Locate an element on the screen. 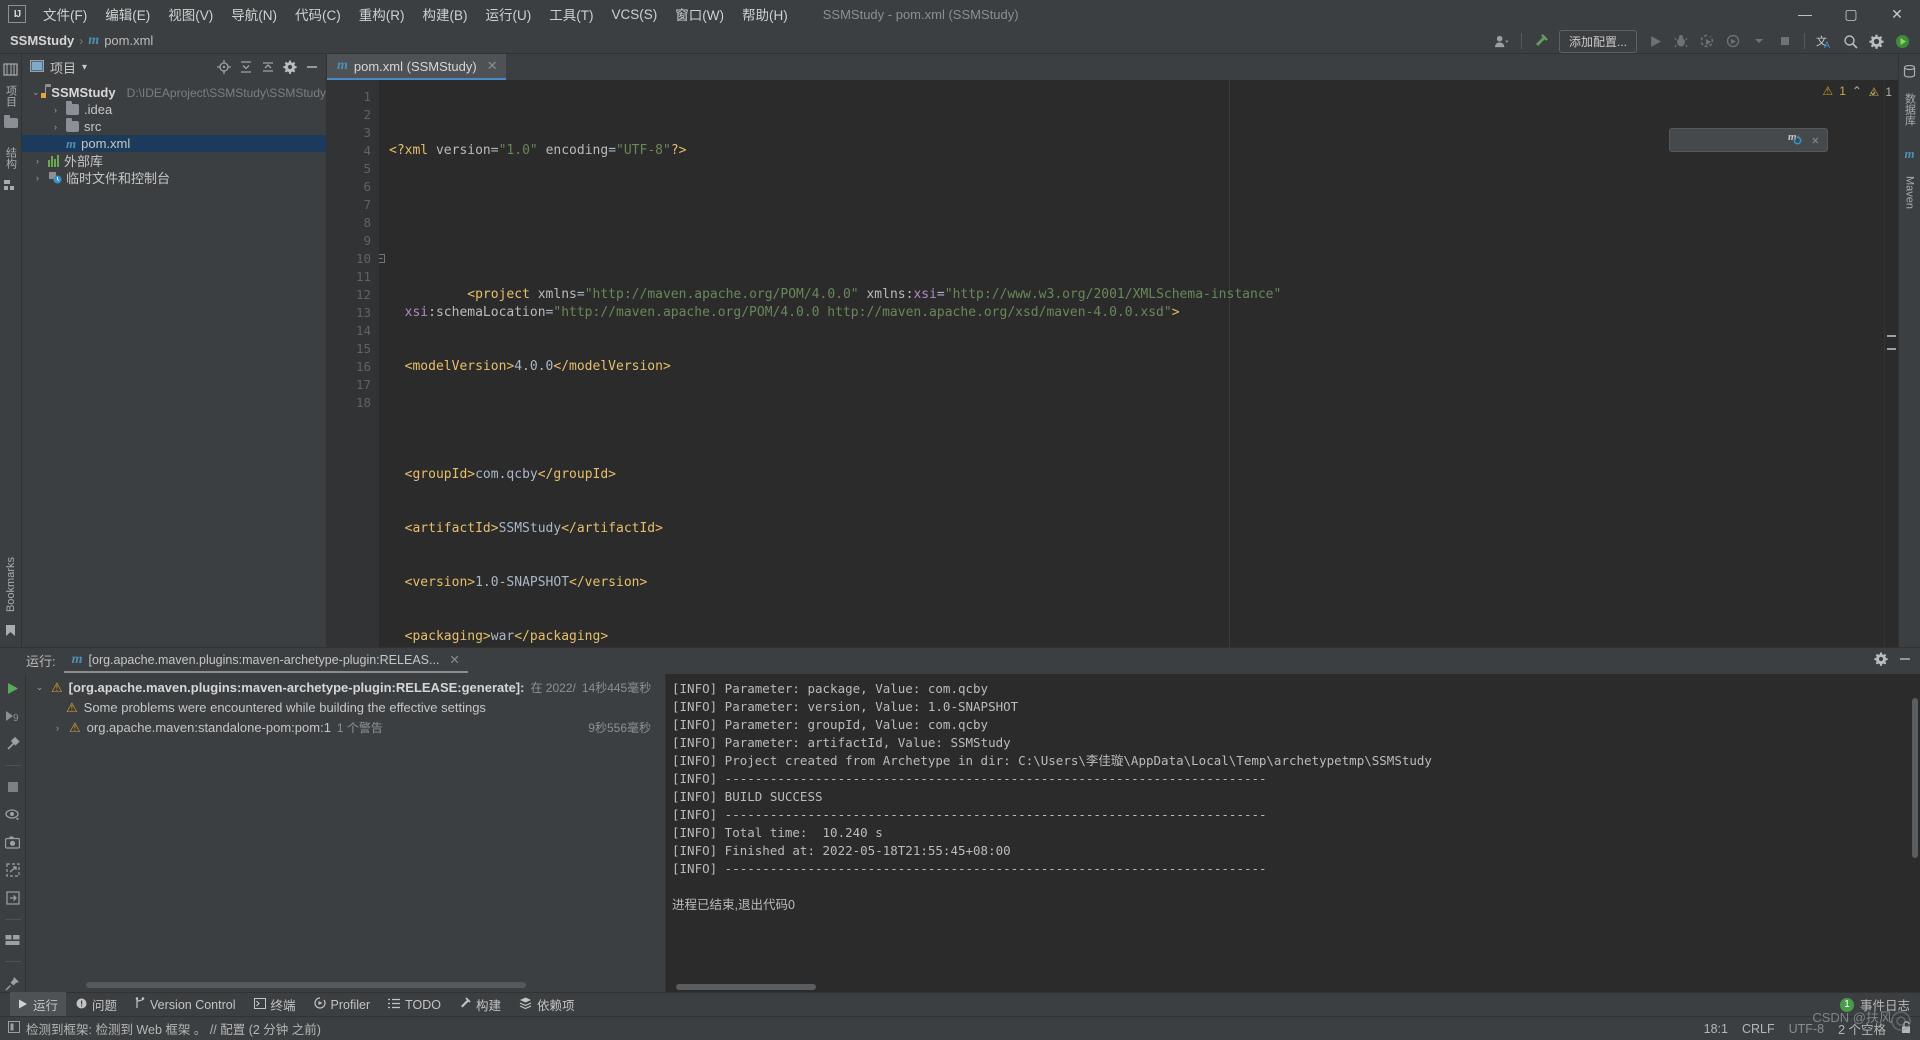  updates-icon is located at coordinates (1902, 41).